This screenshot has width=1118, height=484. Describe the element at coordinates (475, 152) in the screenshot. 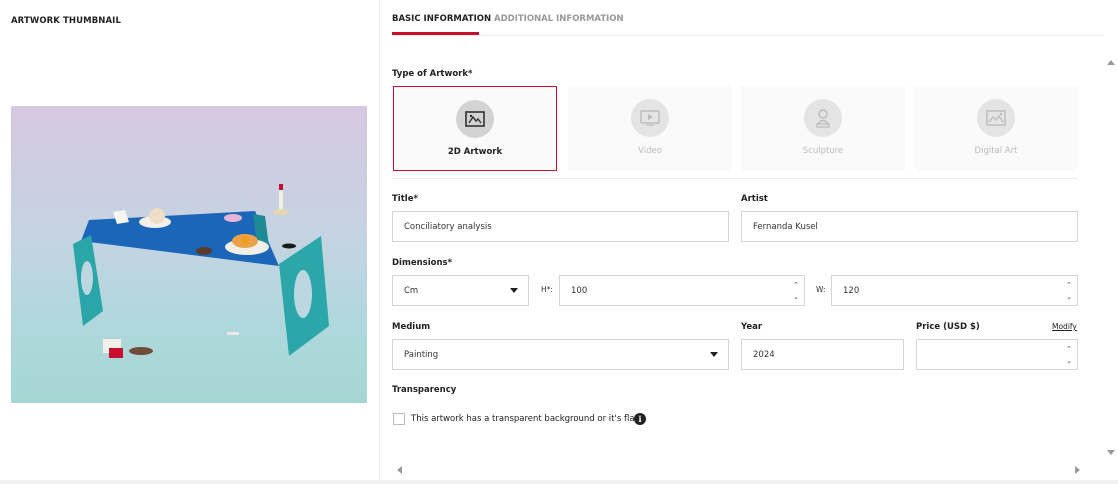

I see `type-label-2d-artwork: 2D Artwork` at that location.